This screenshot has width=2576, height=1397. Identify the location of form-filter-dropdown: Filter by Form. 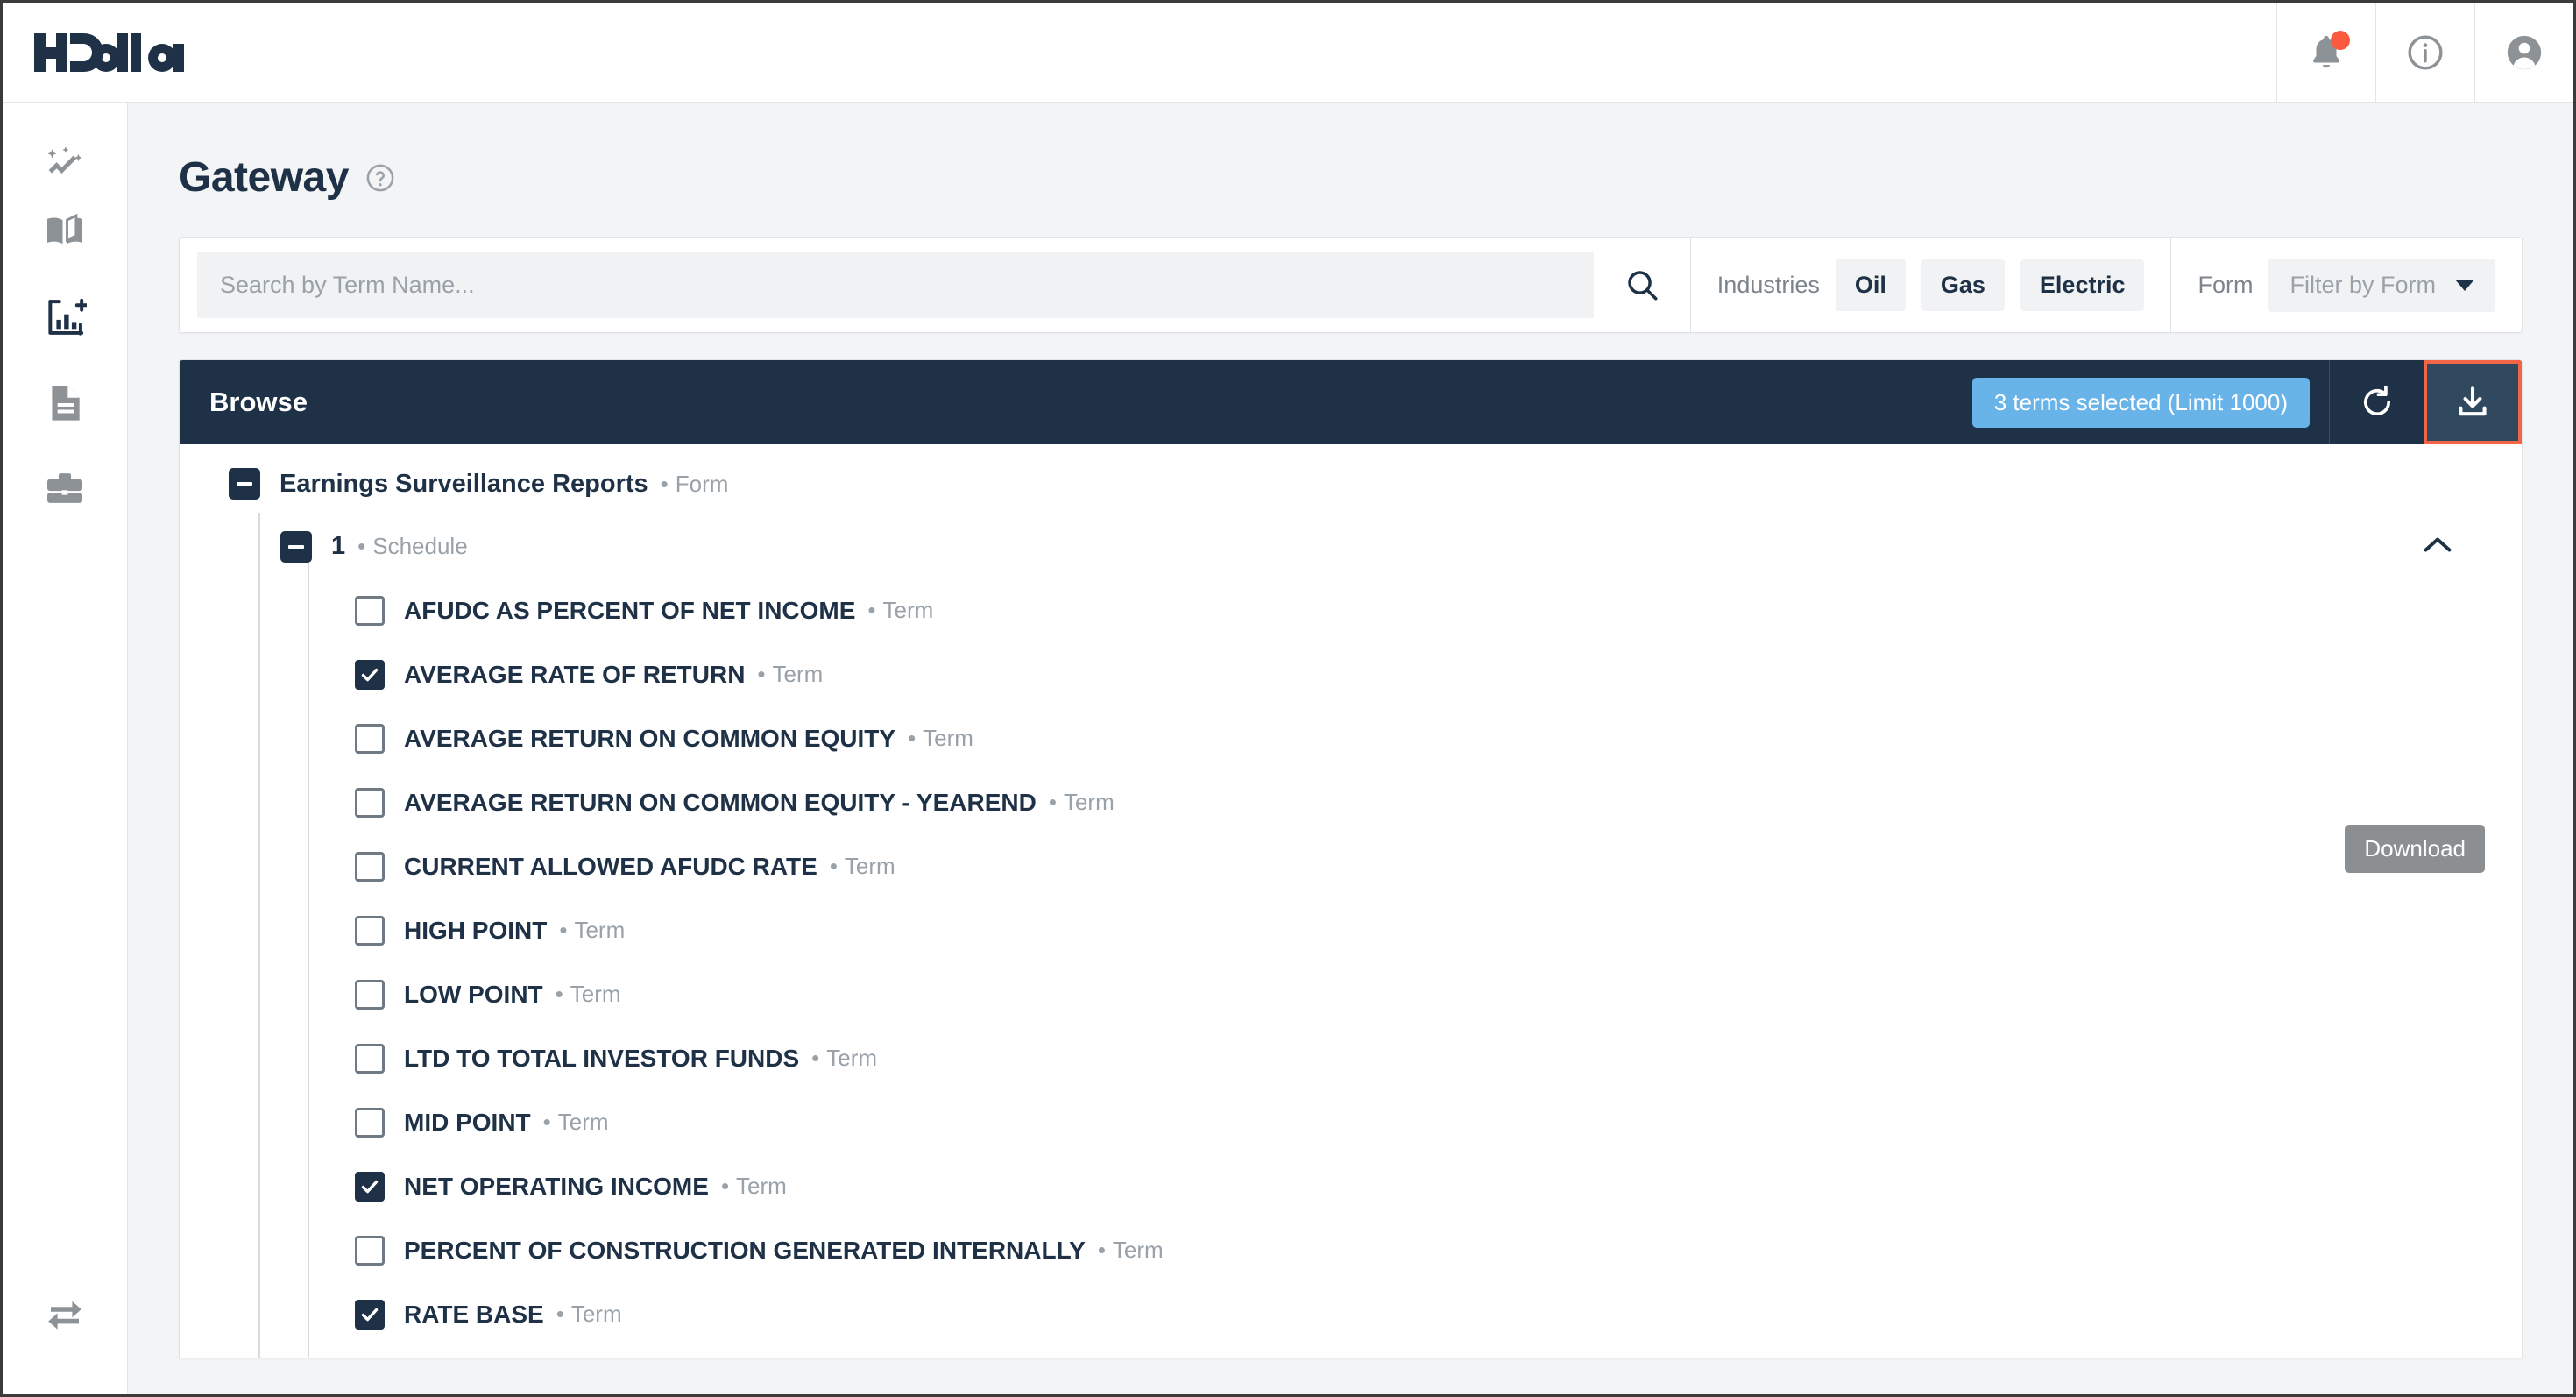
(2381, 285).